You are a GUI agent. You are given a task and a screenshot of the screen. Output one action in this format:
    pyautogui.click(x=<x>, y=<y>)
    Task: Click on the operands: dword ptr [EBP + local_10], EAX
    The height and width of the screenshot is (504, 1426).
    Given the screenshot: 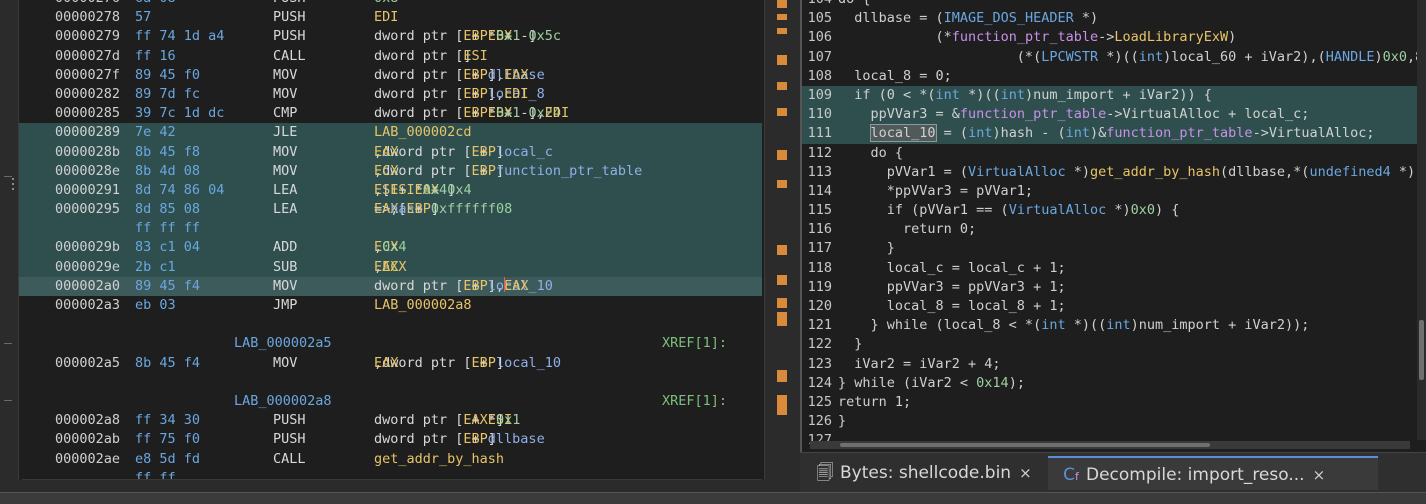 What is the action you would take?
    pyautogui.click(x=463, y=286)
    